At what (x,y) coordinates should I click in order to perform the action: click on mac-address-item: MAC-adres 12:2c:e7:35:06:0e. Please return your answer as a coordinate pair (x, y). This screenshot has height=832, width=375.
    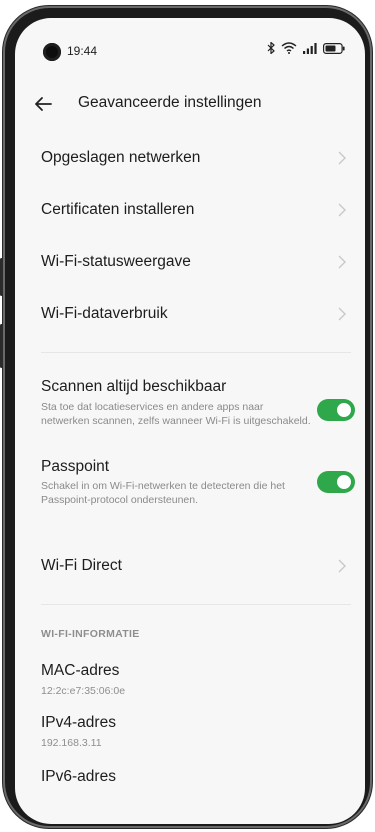
    Looking at the image, I should click on (190, 678).